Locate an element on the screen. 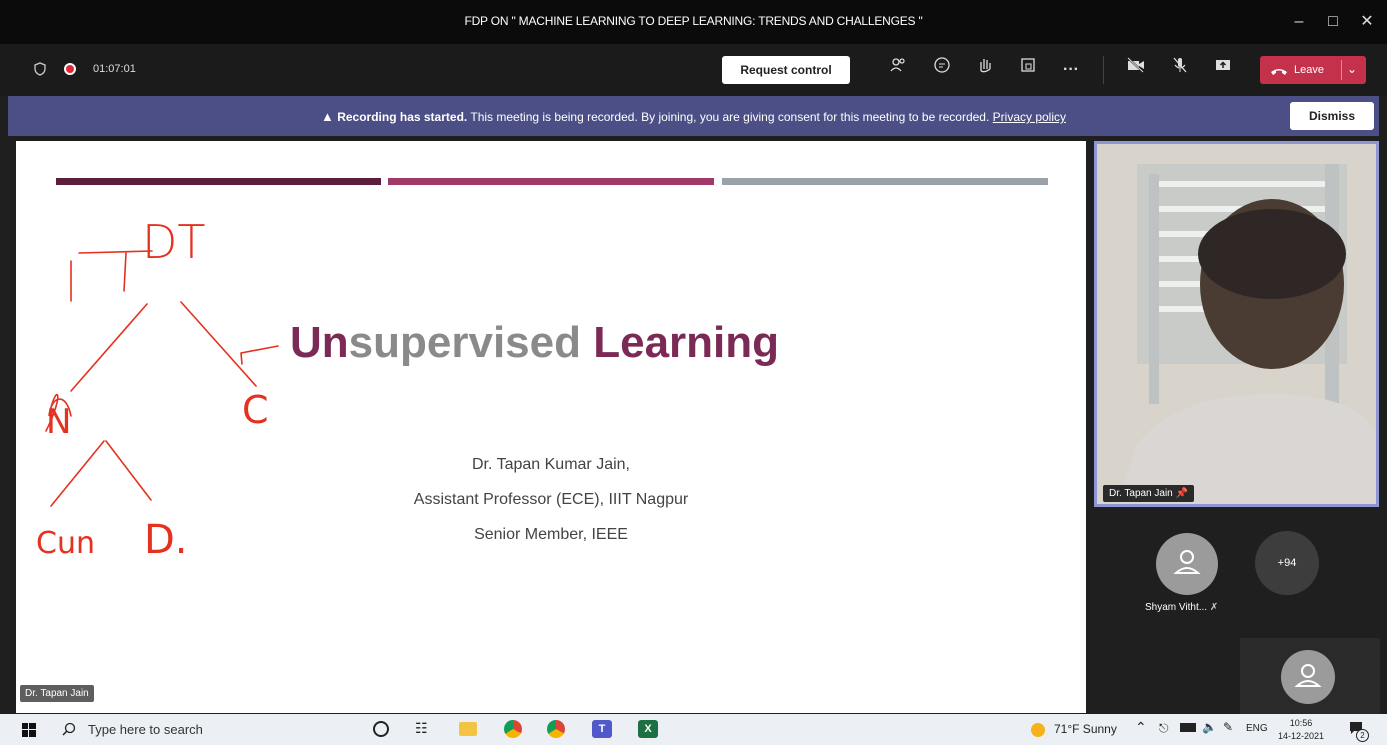 The image size is (1387, 745). participants-icon is located at coordinates (898, 70).